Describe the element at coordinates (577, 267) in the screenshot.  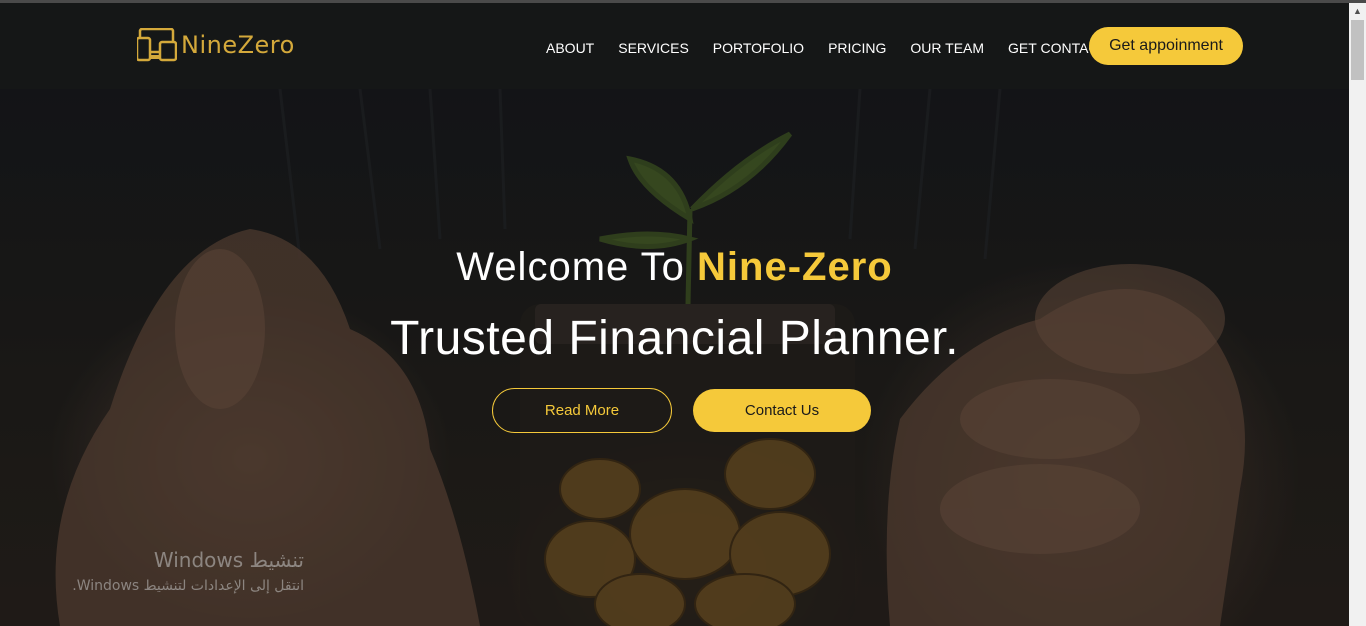
I see `welcome-prefix: Welcome To` at that location.